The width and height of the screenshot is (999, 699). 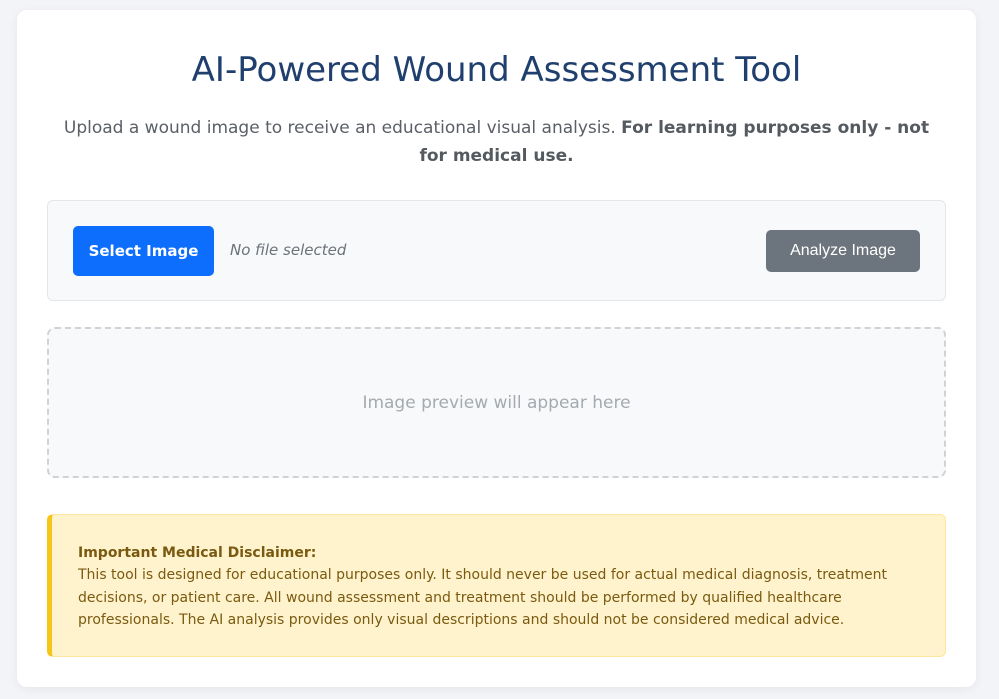 What do you see at coordinates (197, 553) in the screenshot?
I see `disclaimer-title: Important Medical Disclaimer:` at bounding box center [197, 553].